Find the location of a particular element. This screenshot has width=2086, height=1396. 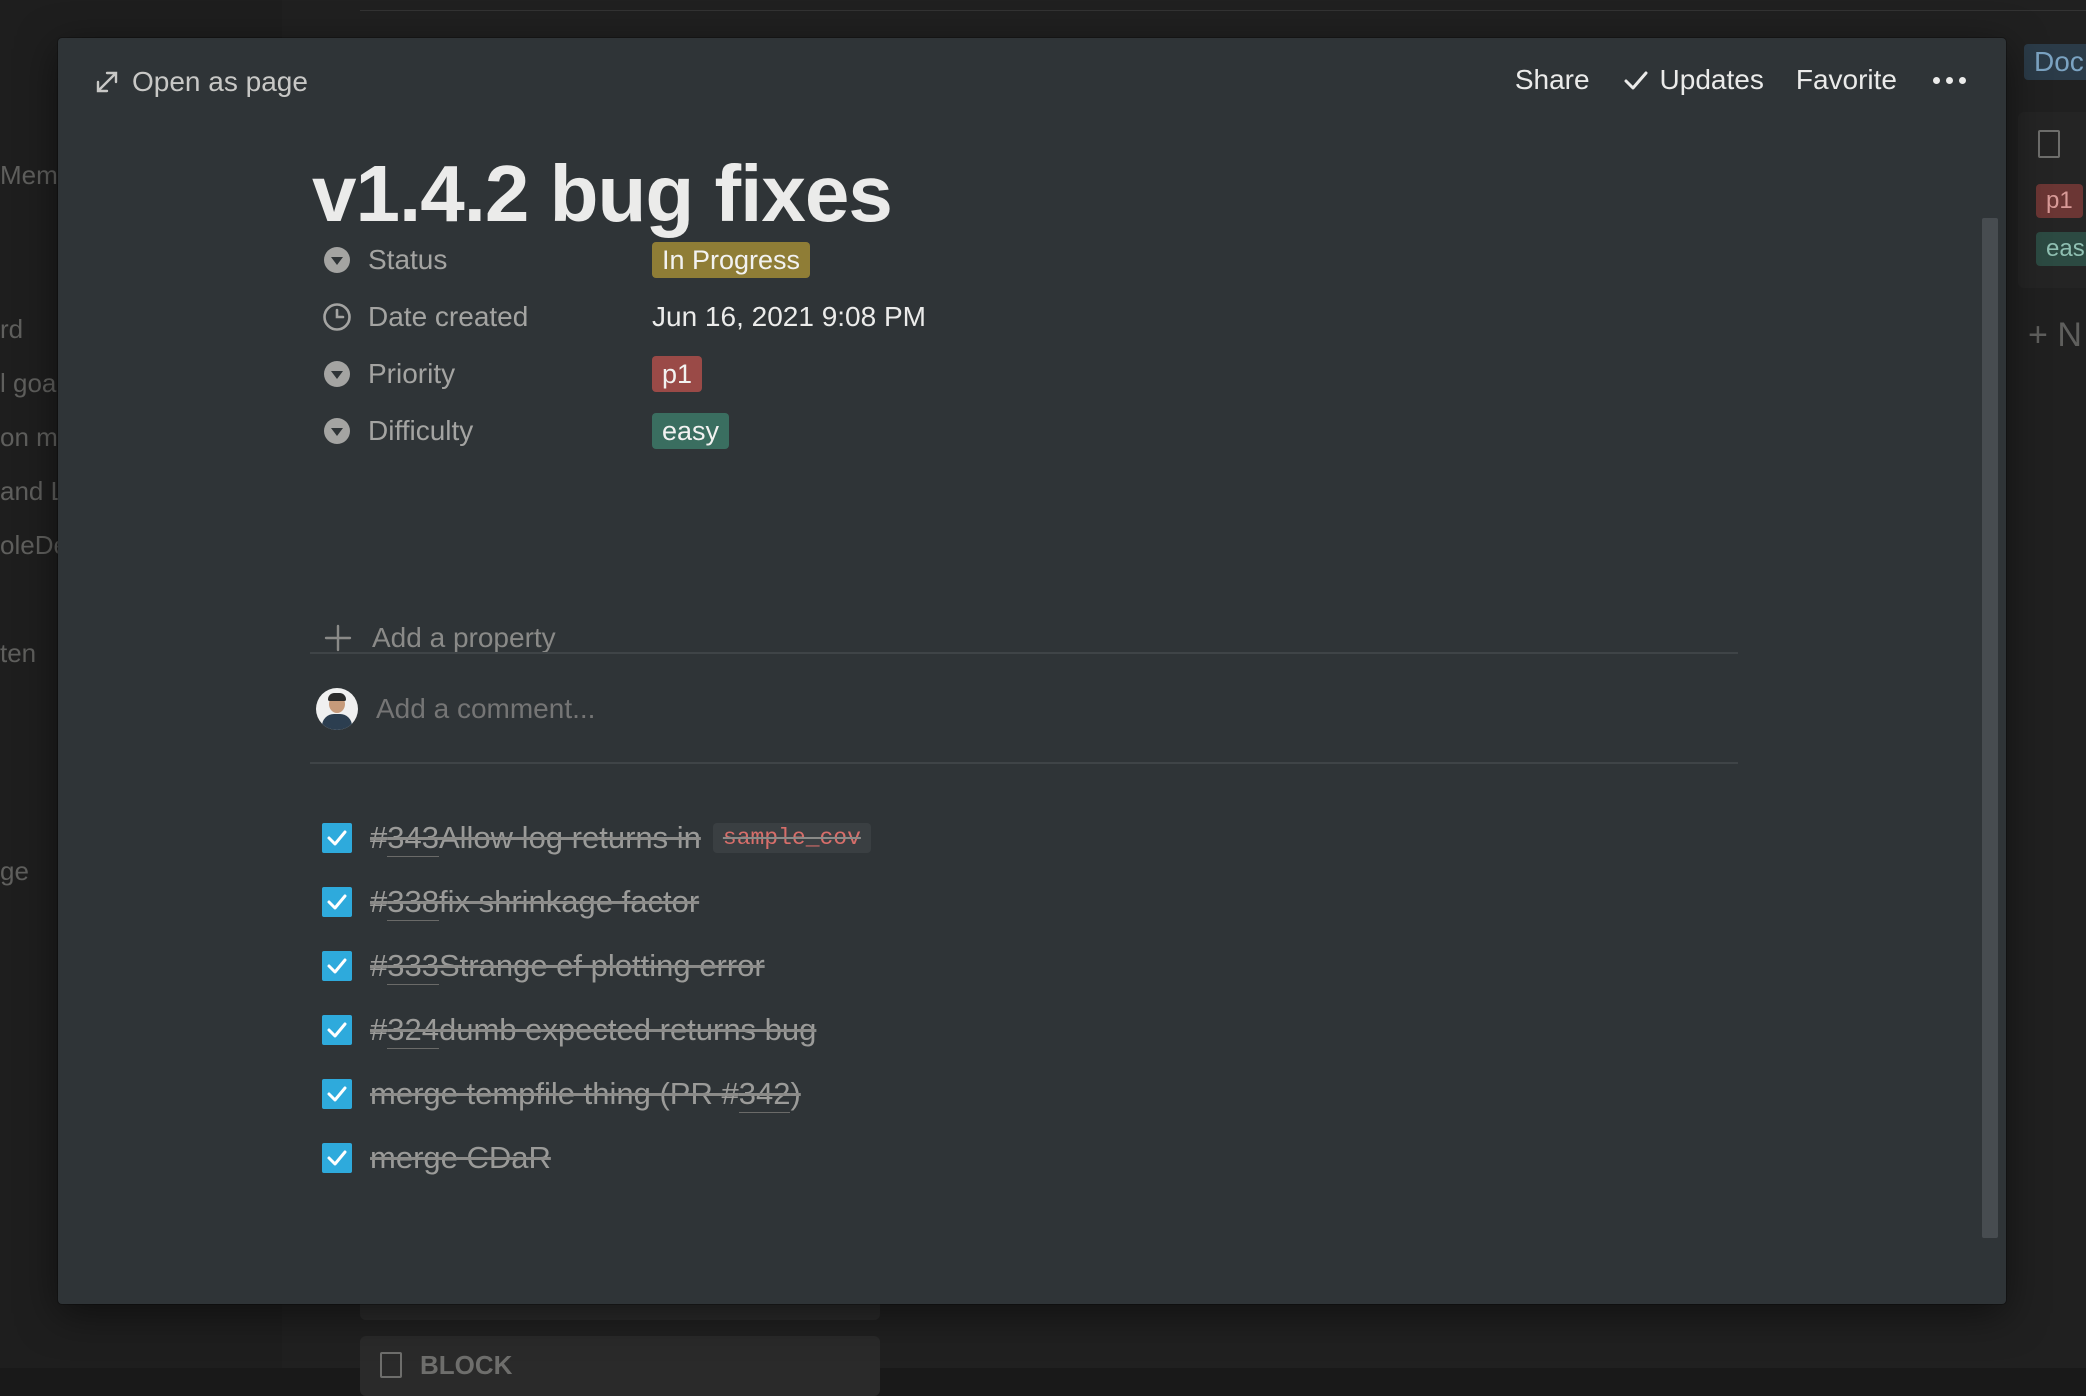

add-property-label: Add a property is located at coordinates (464, 637).